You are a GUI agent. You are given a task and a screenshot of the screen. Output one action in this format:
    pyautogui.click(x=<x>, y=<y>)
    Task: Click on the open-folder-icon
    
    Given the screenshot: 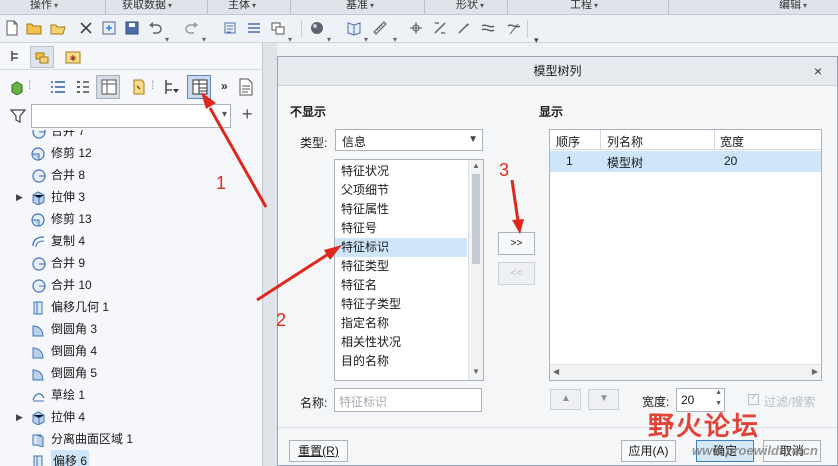 What is the action you would take?
    pyautogui.click(x=58, y=28)
    